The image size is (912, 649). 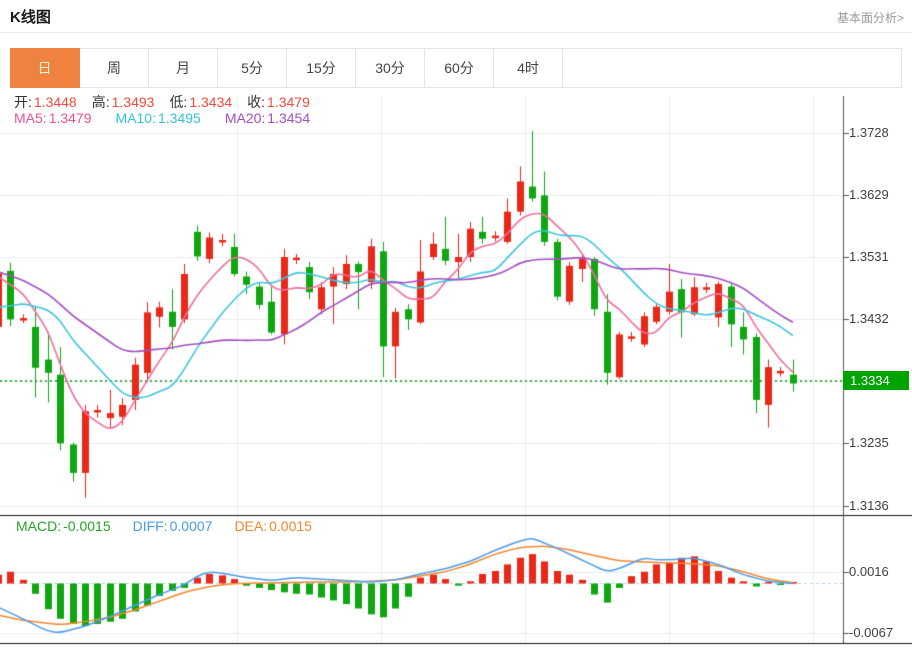 What do you see at coordinates (45, 68) in the screenshot?
I see `tab-day: 日` at bounding box center [45, 68].